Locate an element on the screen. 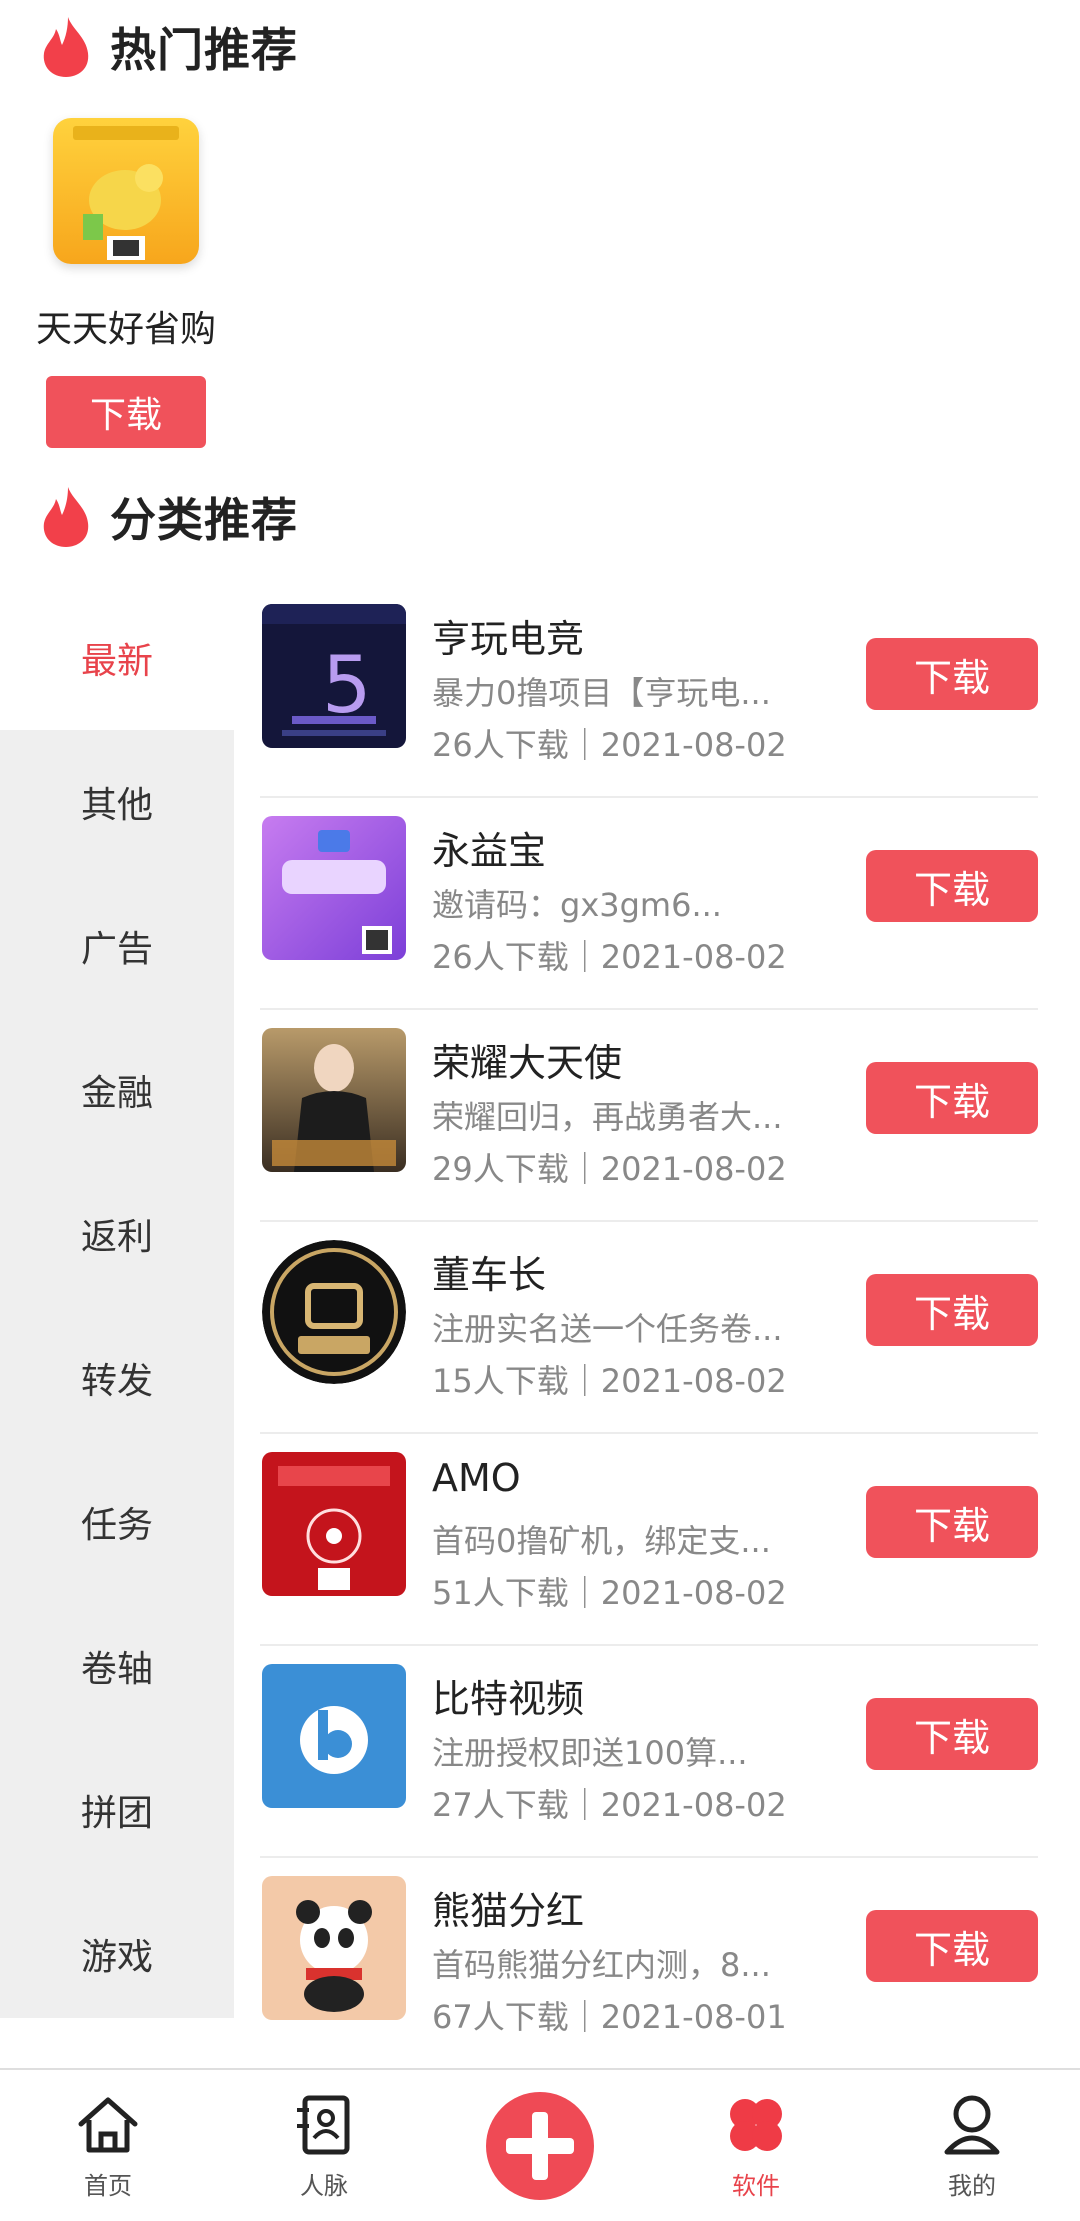  hot-app-name: 天天好省购 is located at coordinates (125, 329).